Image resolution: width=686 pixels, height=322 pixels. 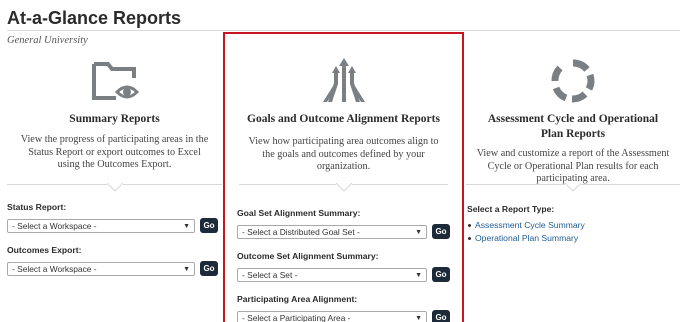 I want to click on assessment-cycle-summary-link: Assessment Cycle Summary, so click(x=573, y=225).